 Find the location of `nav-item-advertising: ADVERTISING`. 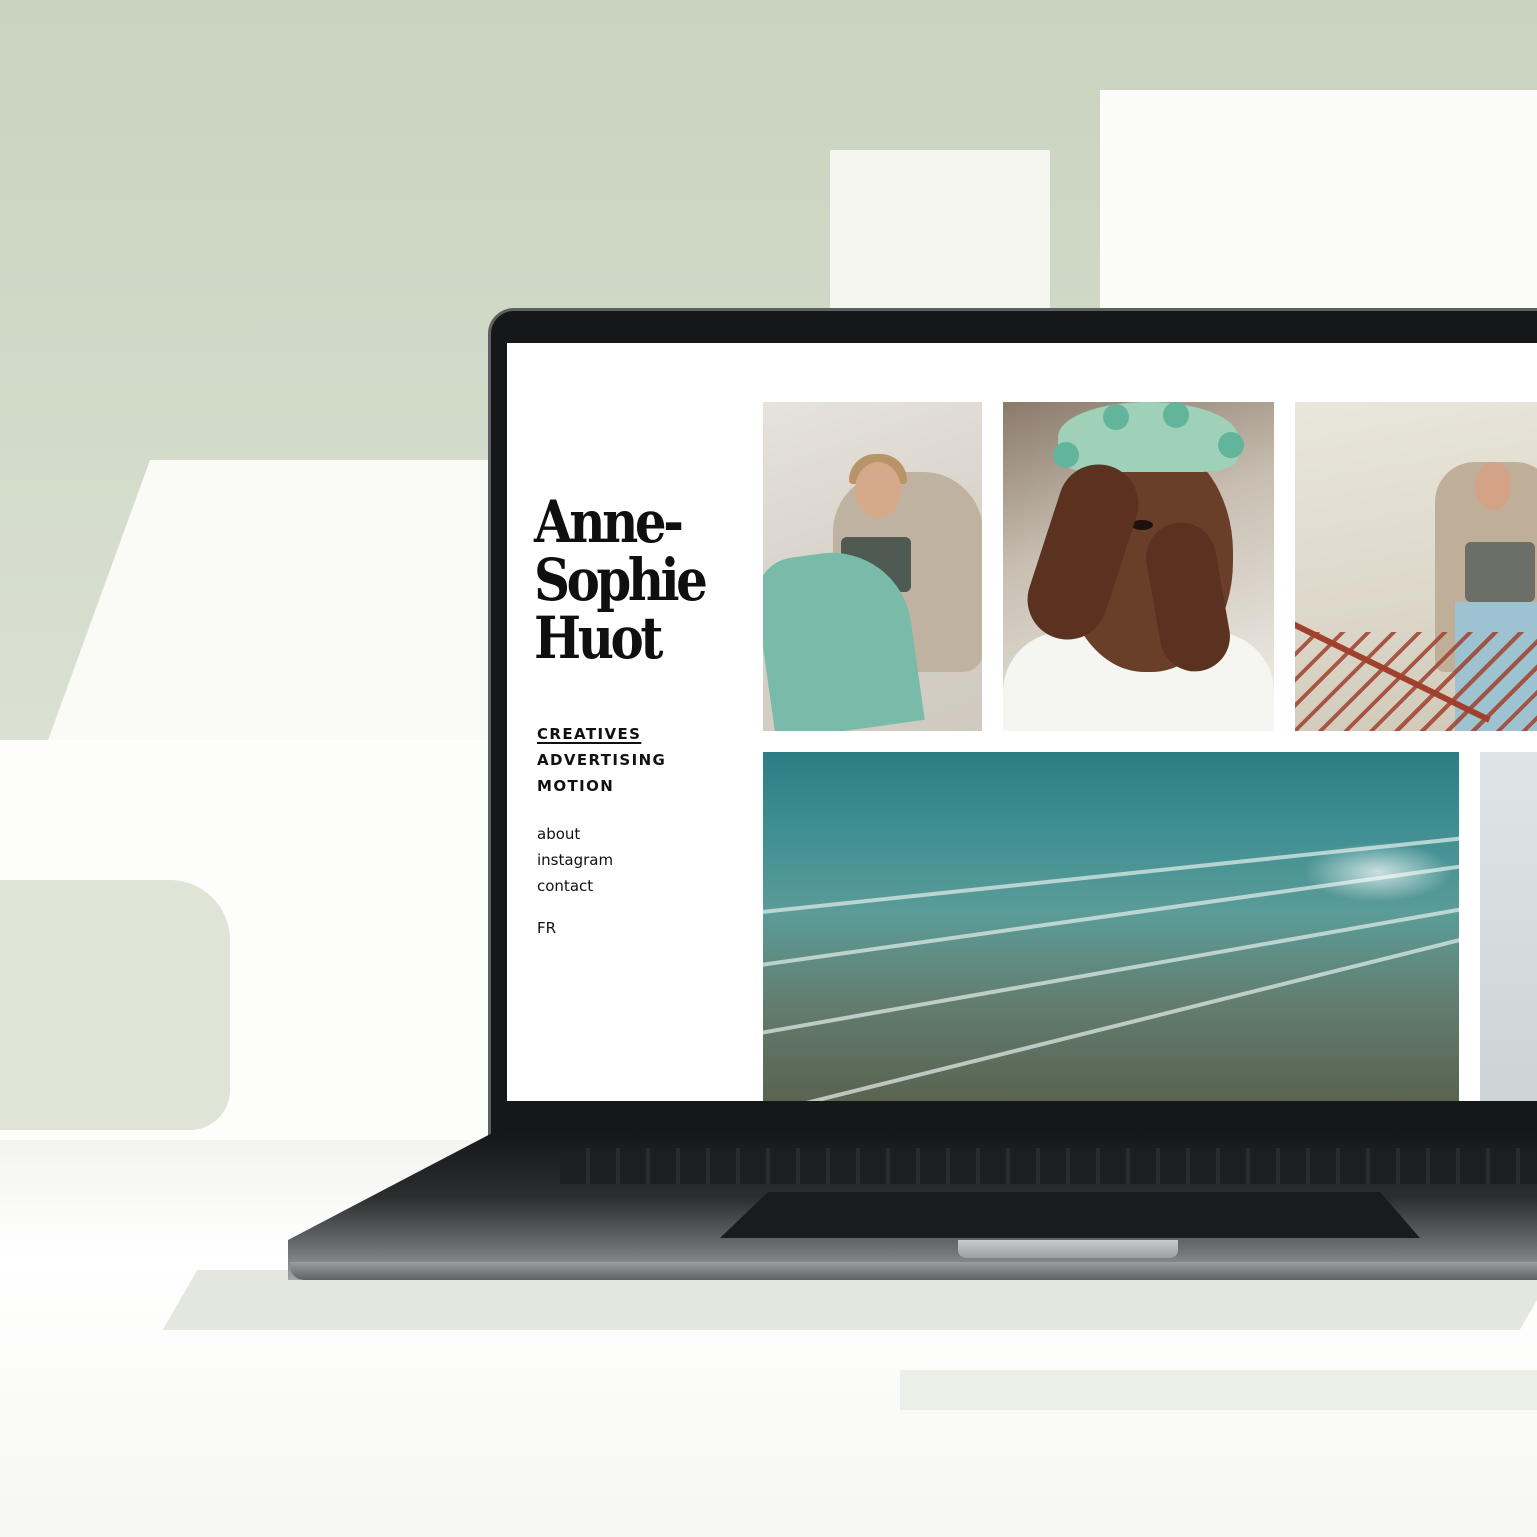

nav-item-advertising: ADVERTISING is located at coordinates (601, 760).